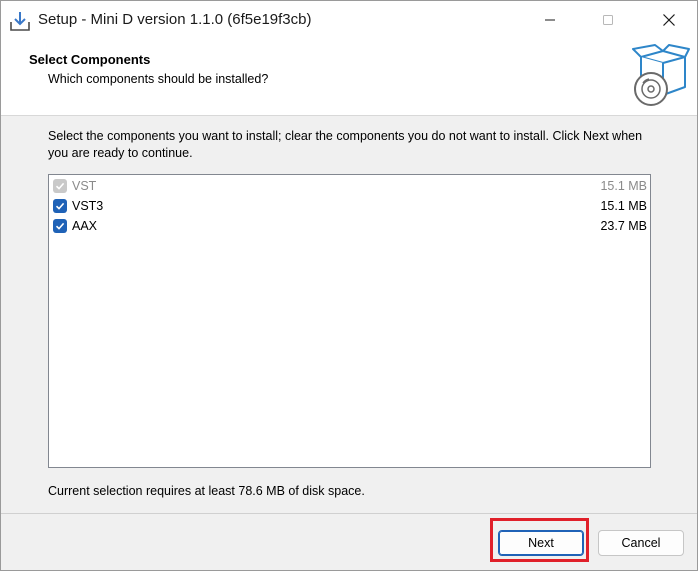 Image resolution: width=698 pixels, height=571 pixels. I want to click on minimize-button, so click(550, 20).